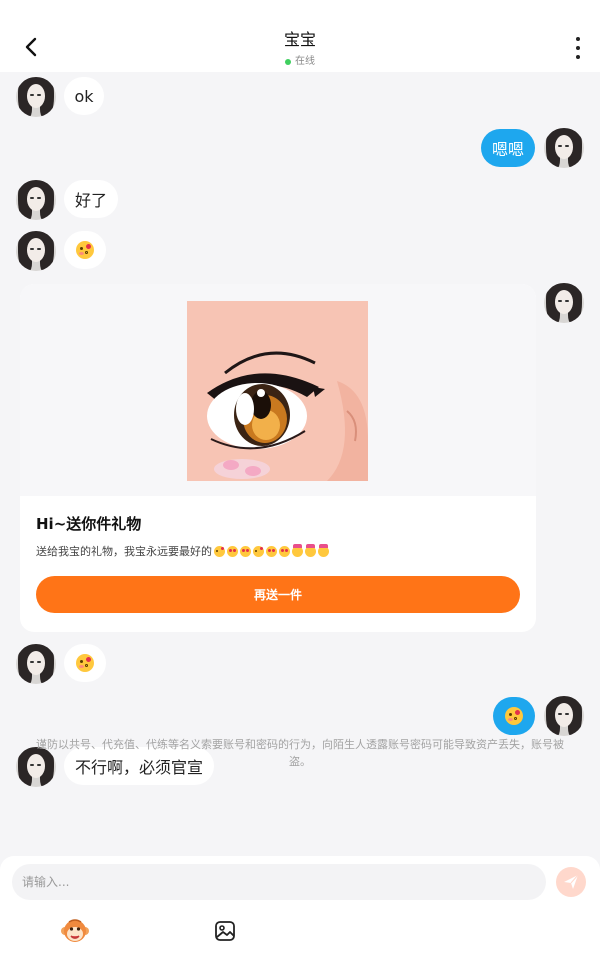  I want to click on gift-description: 送给我宝的礼物，我宝永远要最好的, so click(182, 551).